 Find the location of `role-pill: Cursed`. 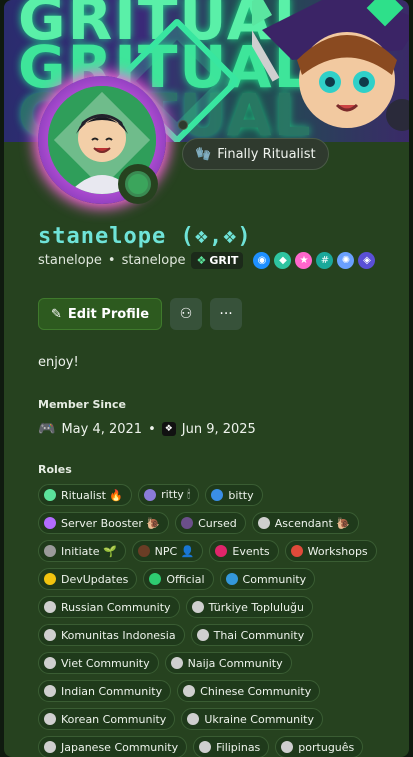

role-pill: Cursed is located at coordinates (210, 523).